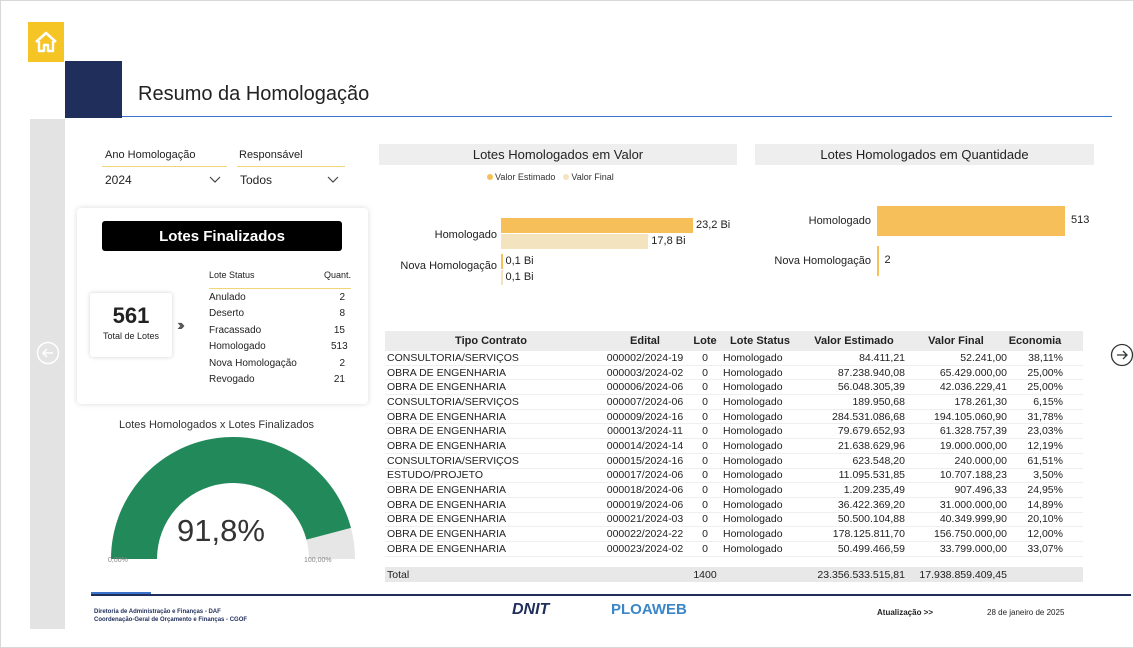 This screenshot has width=1134, height=648. Describe the element at coordinates (645, 416) in the screenshot. I see `cell-edital: 000009/2024-16` at that location.